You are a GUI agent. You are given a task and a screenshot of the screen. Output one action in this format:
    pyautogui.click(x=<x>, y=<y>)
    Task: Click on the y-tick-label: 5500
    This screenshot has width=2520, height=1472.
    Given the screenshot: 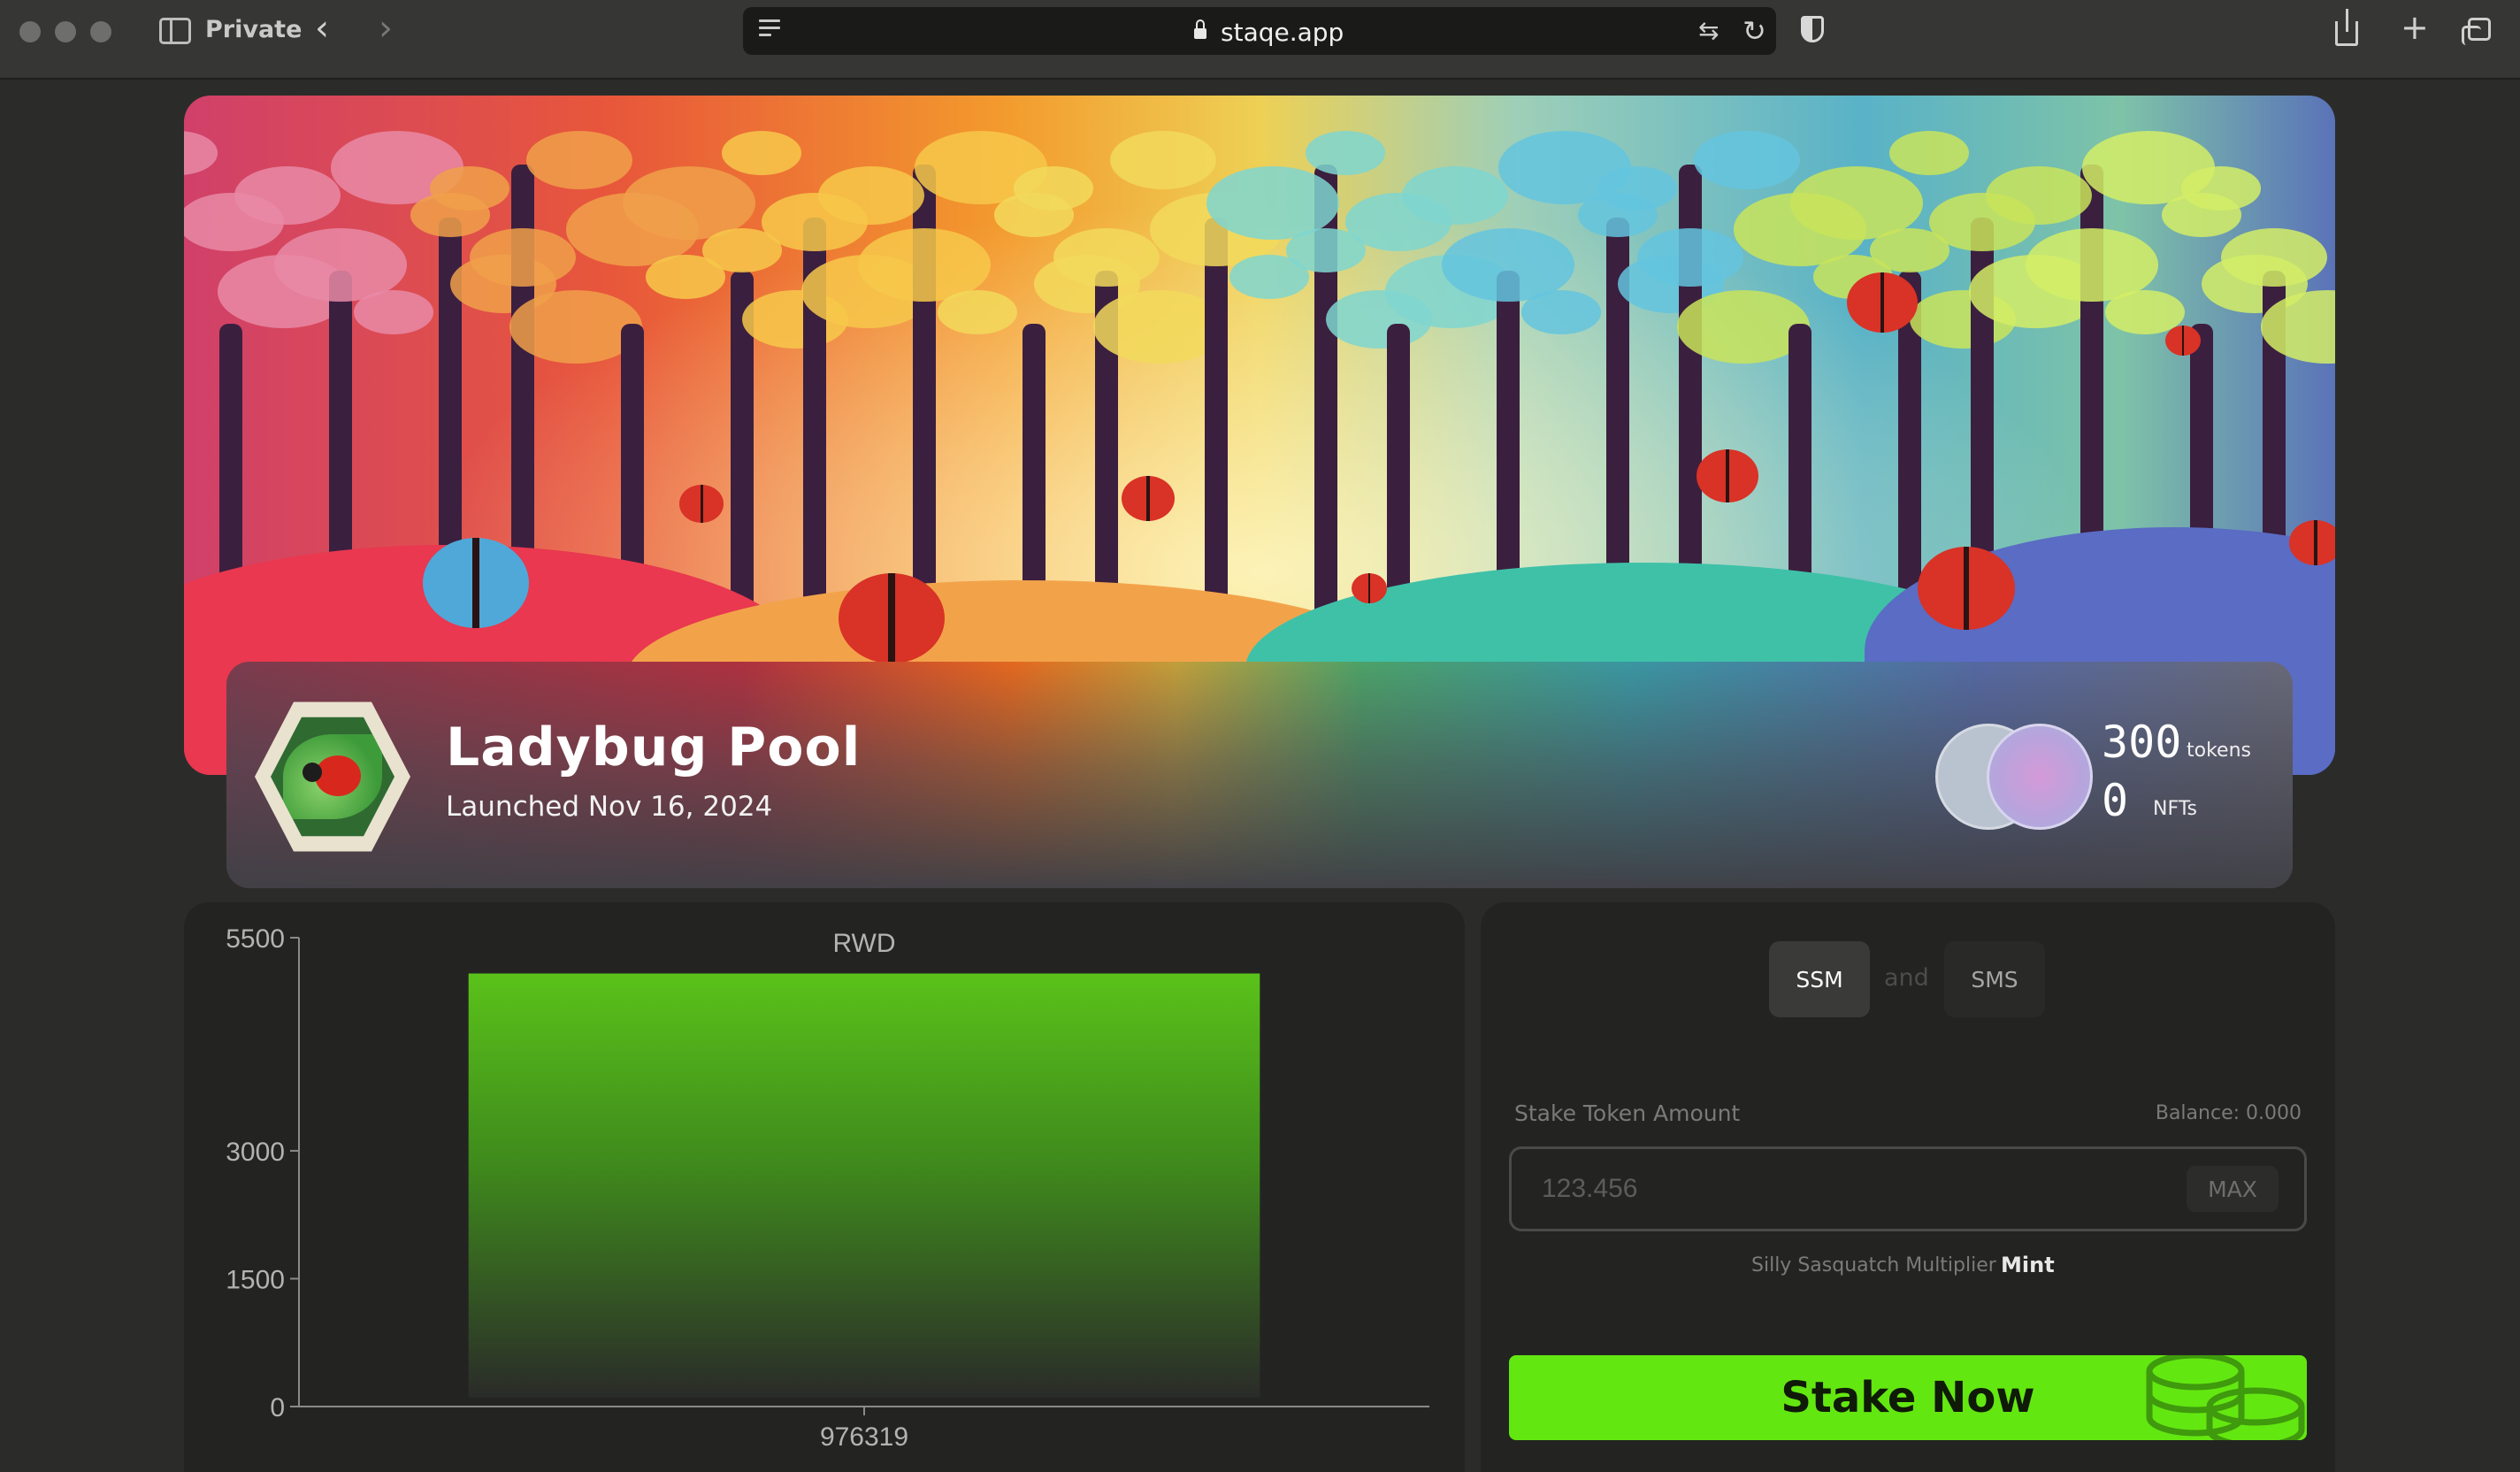 What is the action you would take?
    pyautogui.click(x=255, y=939)
    